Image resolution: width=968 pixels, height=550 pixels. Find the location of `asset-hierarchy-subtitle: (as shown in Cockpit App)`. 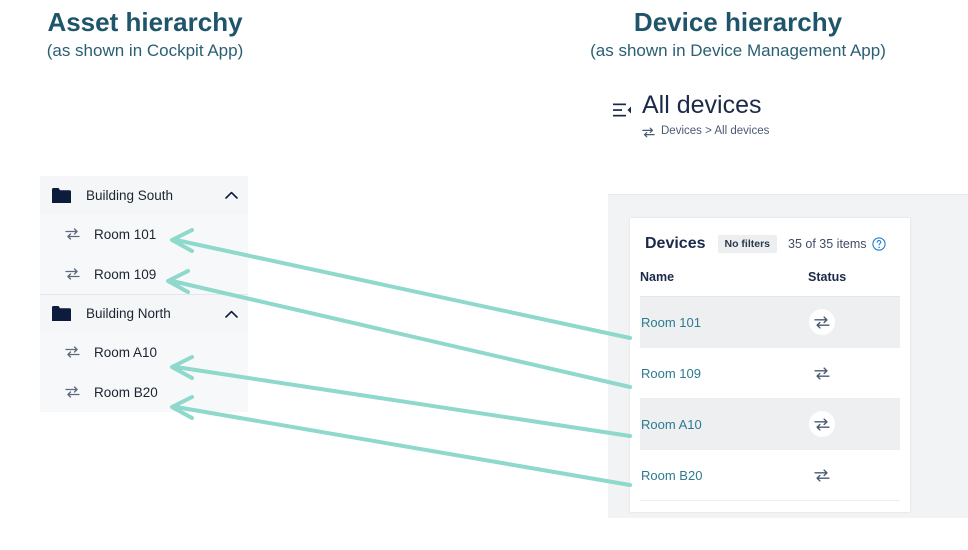

asset-hierarchy-subtitle: (as shown in Cockpit App) is located at coordinates (145, 50).